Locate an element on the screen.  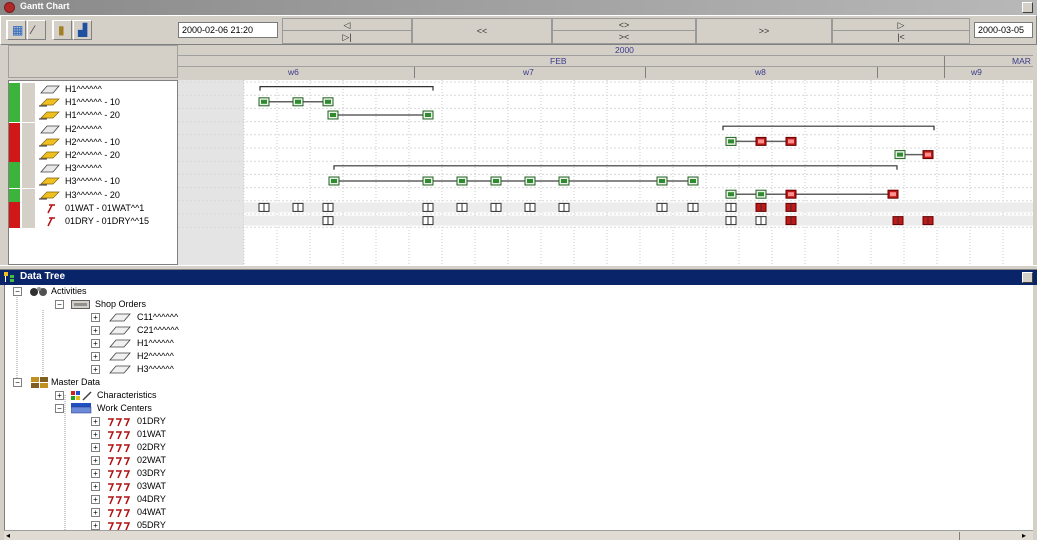
data-tree-control-button is located at coordinates (1027, 277).